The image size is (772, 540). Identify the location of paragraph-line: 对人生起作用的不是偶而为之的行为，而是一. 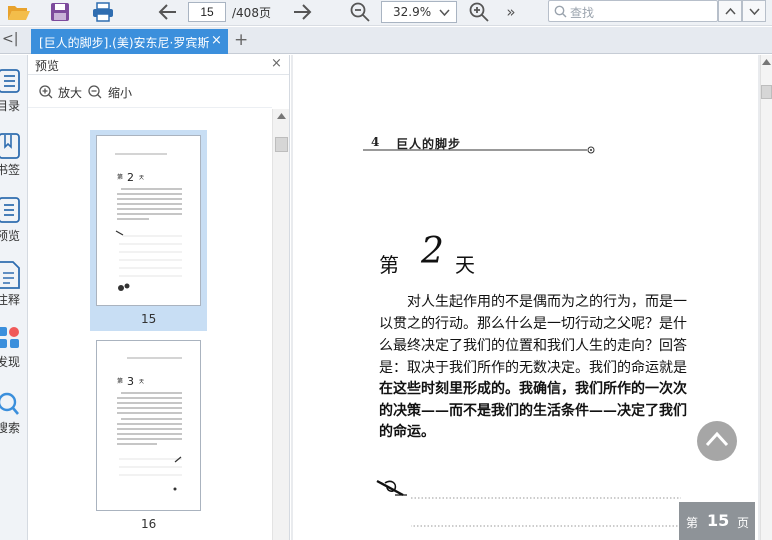
(533, 302).